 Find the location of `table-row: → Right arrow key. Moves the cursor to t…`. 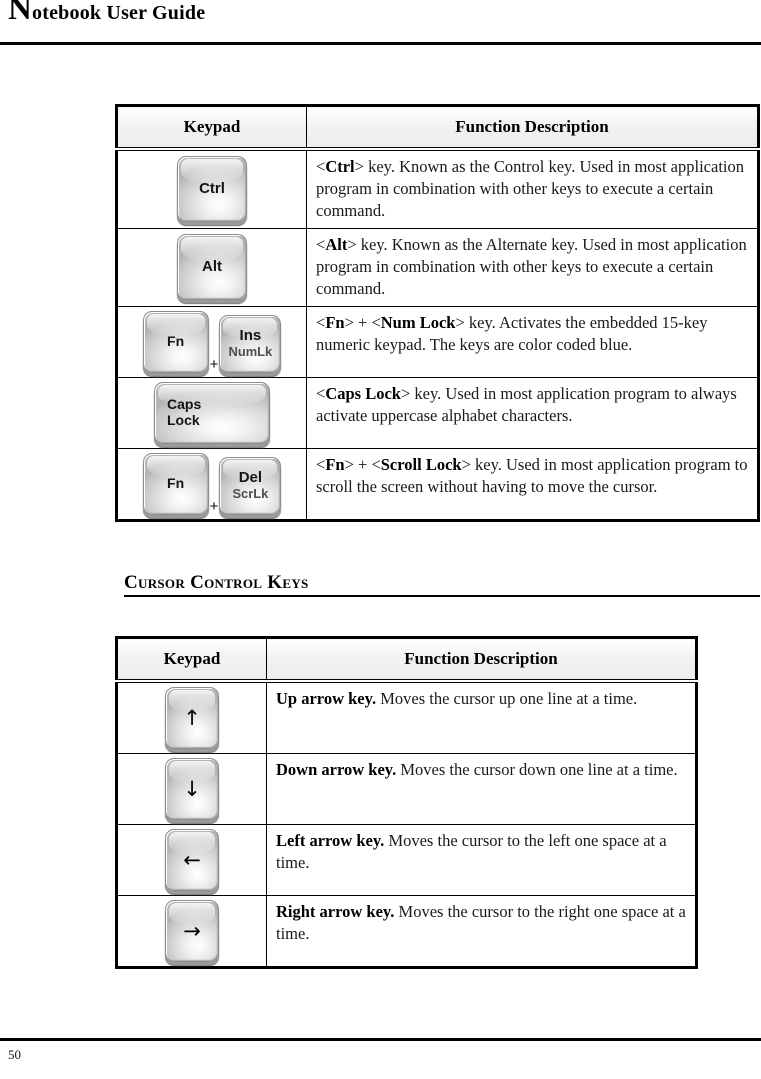

table-row: → Right arrow key. Moves the cursor to t… is located at coordinates (406, 931).